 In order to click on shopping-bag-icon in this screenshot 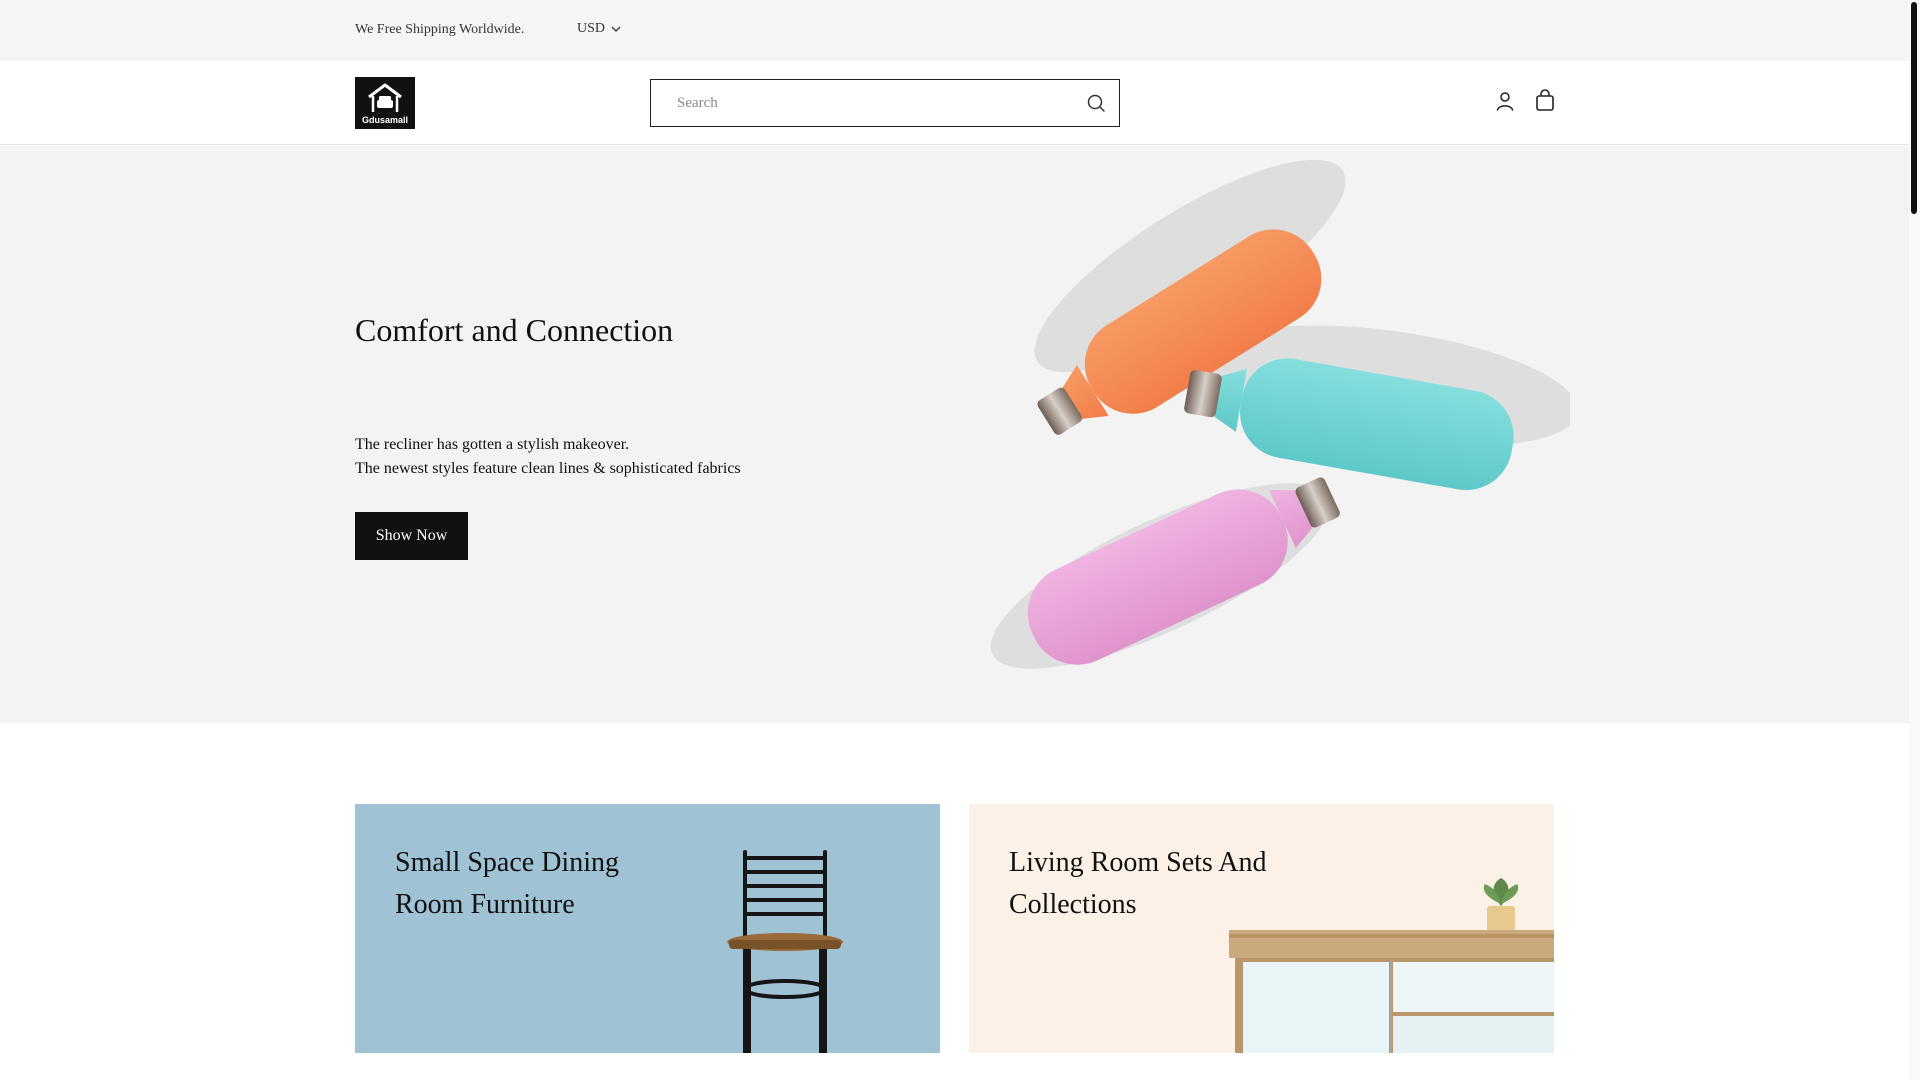, I will do `click(1545, 100)`.